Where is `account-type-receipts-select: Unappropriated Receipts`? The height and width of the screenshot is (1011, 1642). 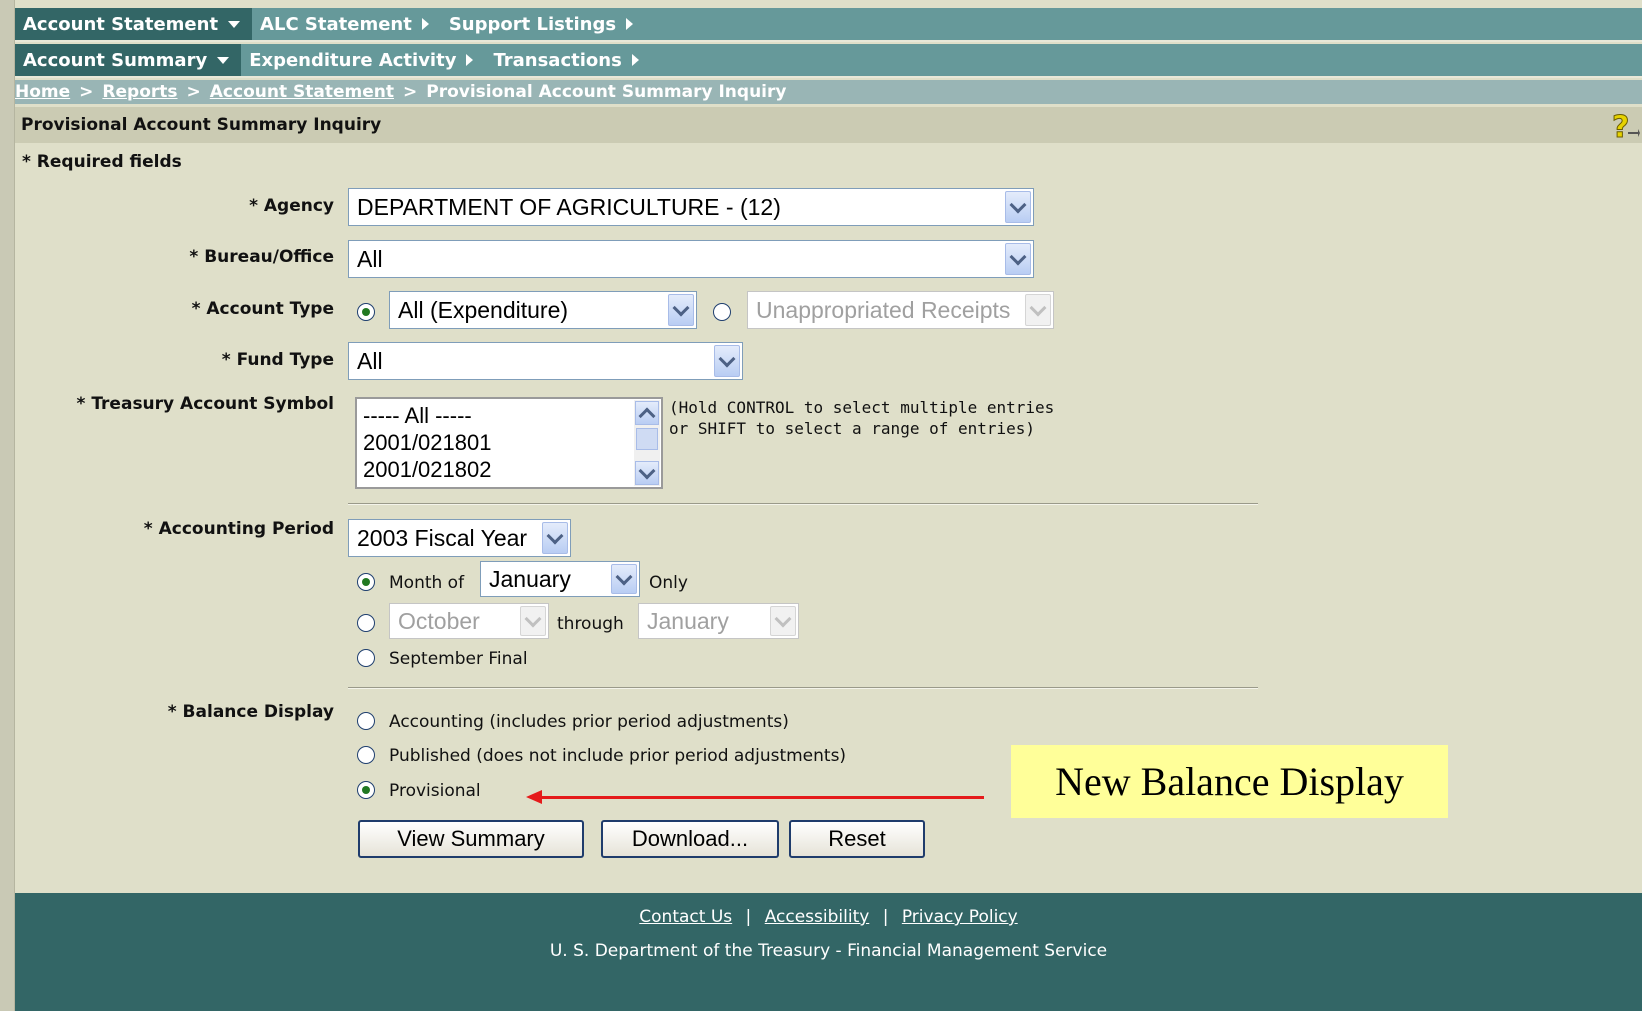 account-type-receipts-select: Unappropriated Receipts is located at coordinates (900, 310).